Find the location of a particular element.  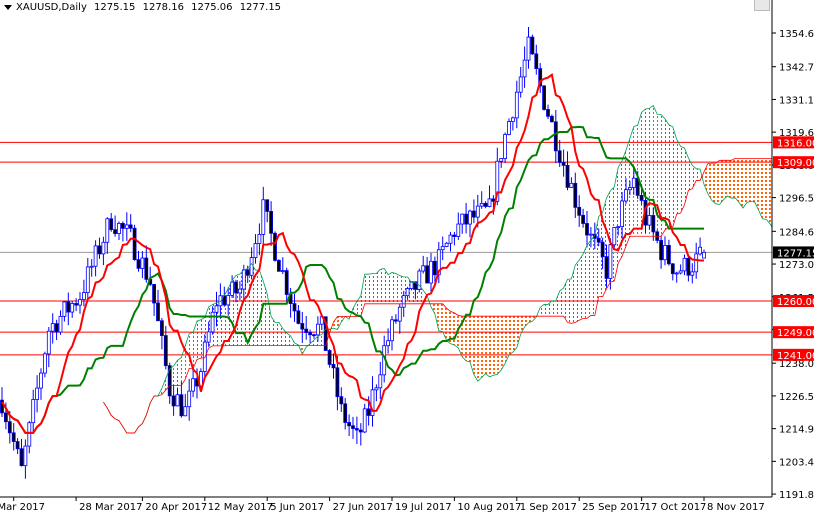

price-tick-label: 1296.50 is located at coordinates (796, 199).